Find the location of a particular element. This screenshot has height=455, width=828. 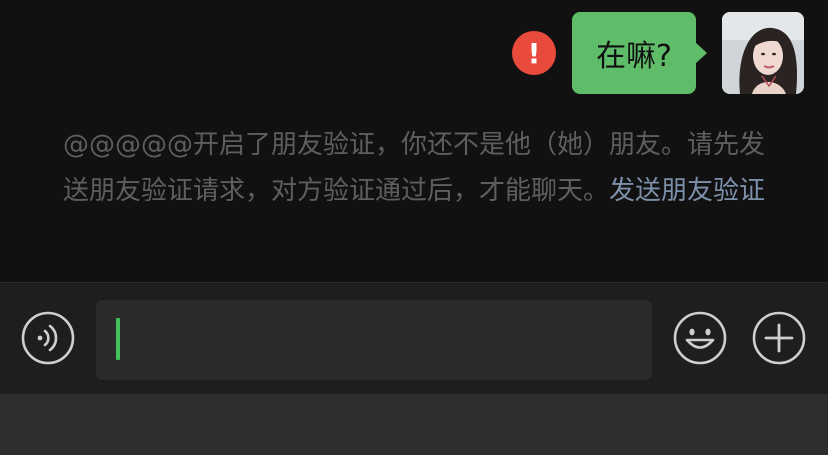

bottom-panel is located at coordinates (414, 424).